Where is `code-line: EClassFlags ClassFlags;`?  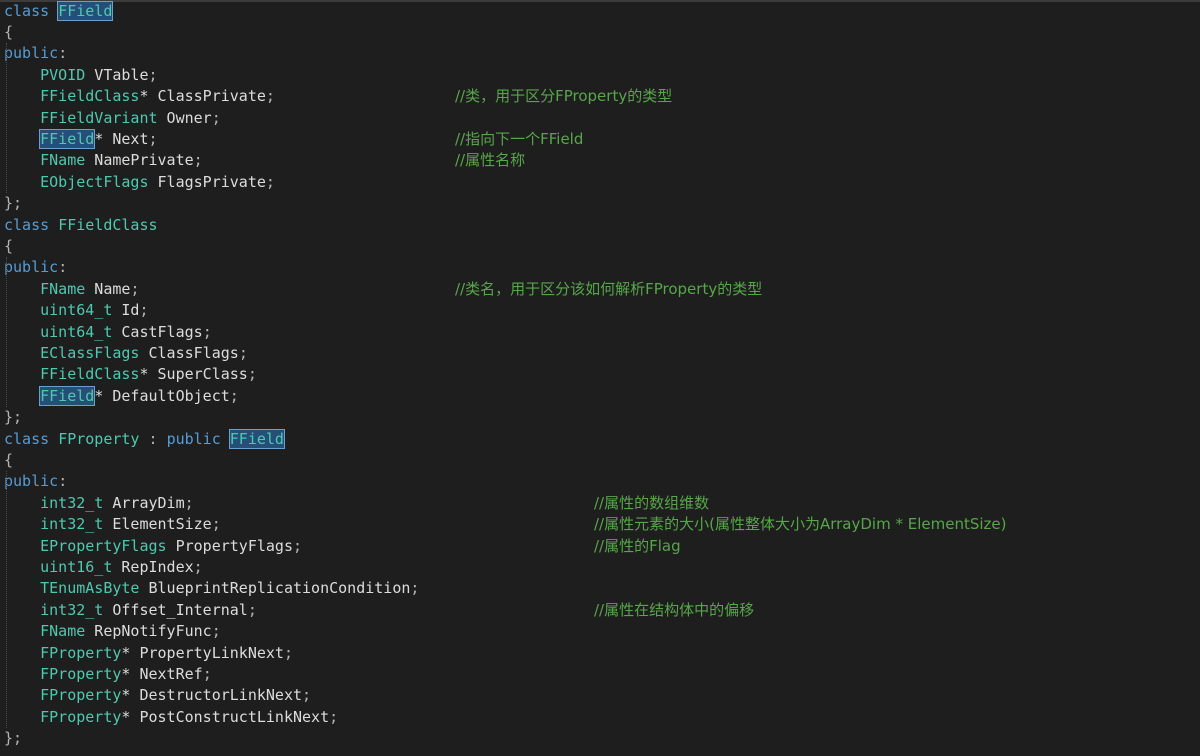 code-line: EClassFlags ClassFlags; is located at coordinates (600, 353).